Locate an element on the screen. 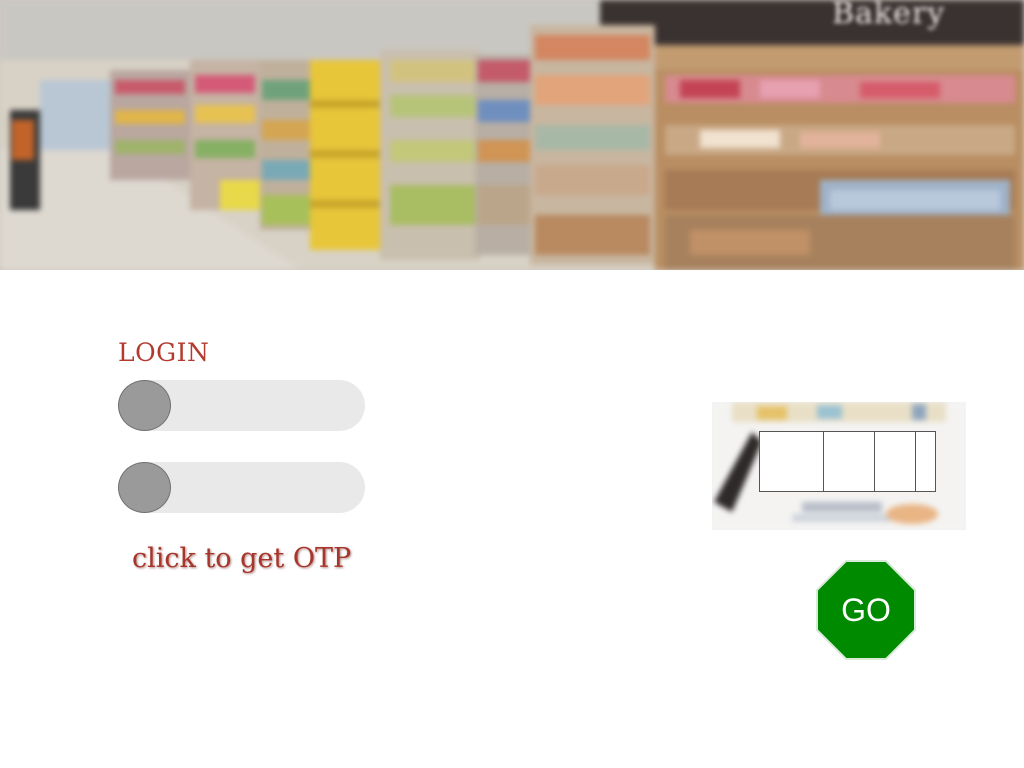  login-title: LOGIN is located at coordinates (164, 352).